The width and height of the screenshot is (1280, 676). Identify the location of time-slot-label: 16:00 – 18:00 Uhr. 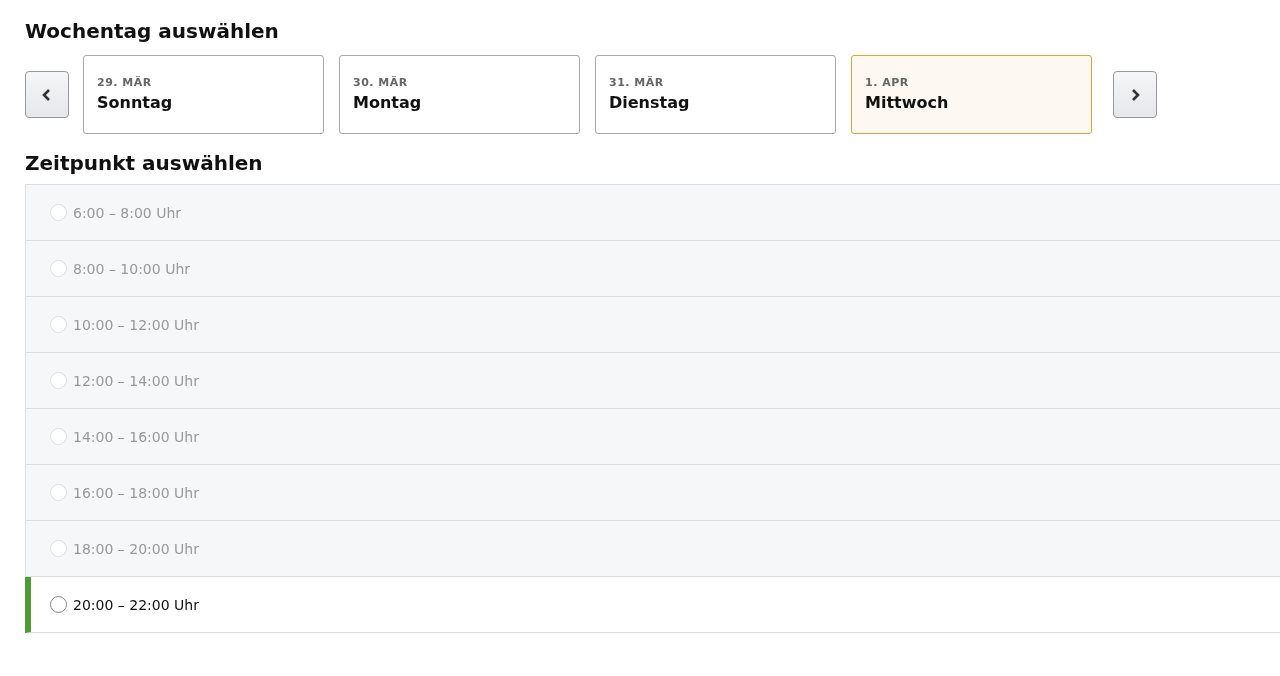
(136, 492).